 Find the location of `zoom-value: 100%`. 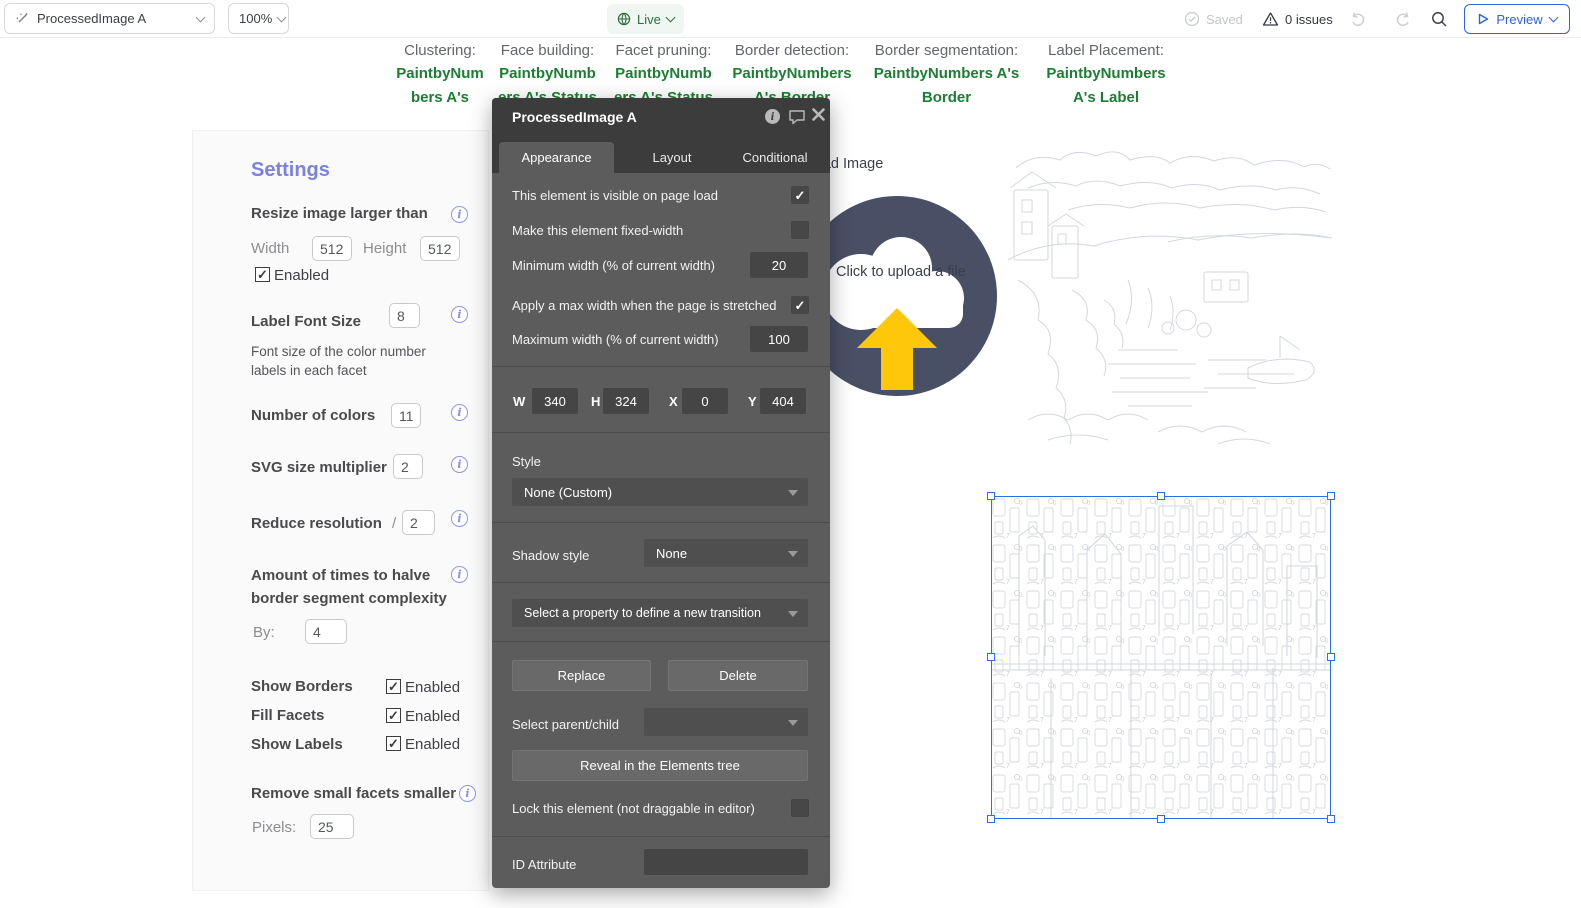

zoom-value: 100% is located at coordinates (256, 18).